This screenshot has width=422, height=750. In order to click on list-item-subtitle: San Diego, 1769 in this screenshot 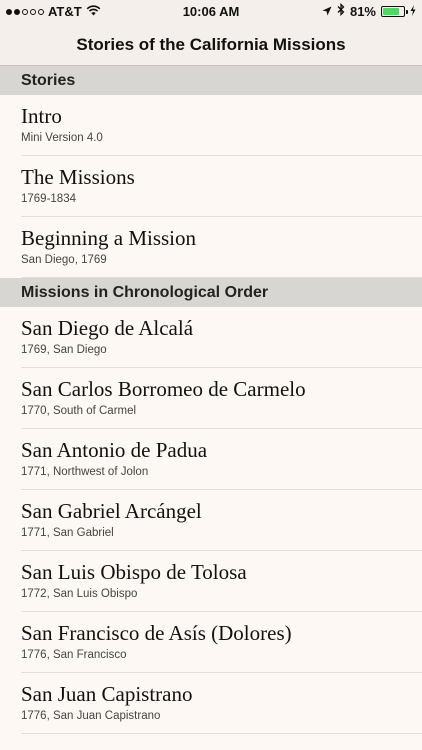, I will do `click(64, 260)`.